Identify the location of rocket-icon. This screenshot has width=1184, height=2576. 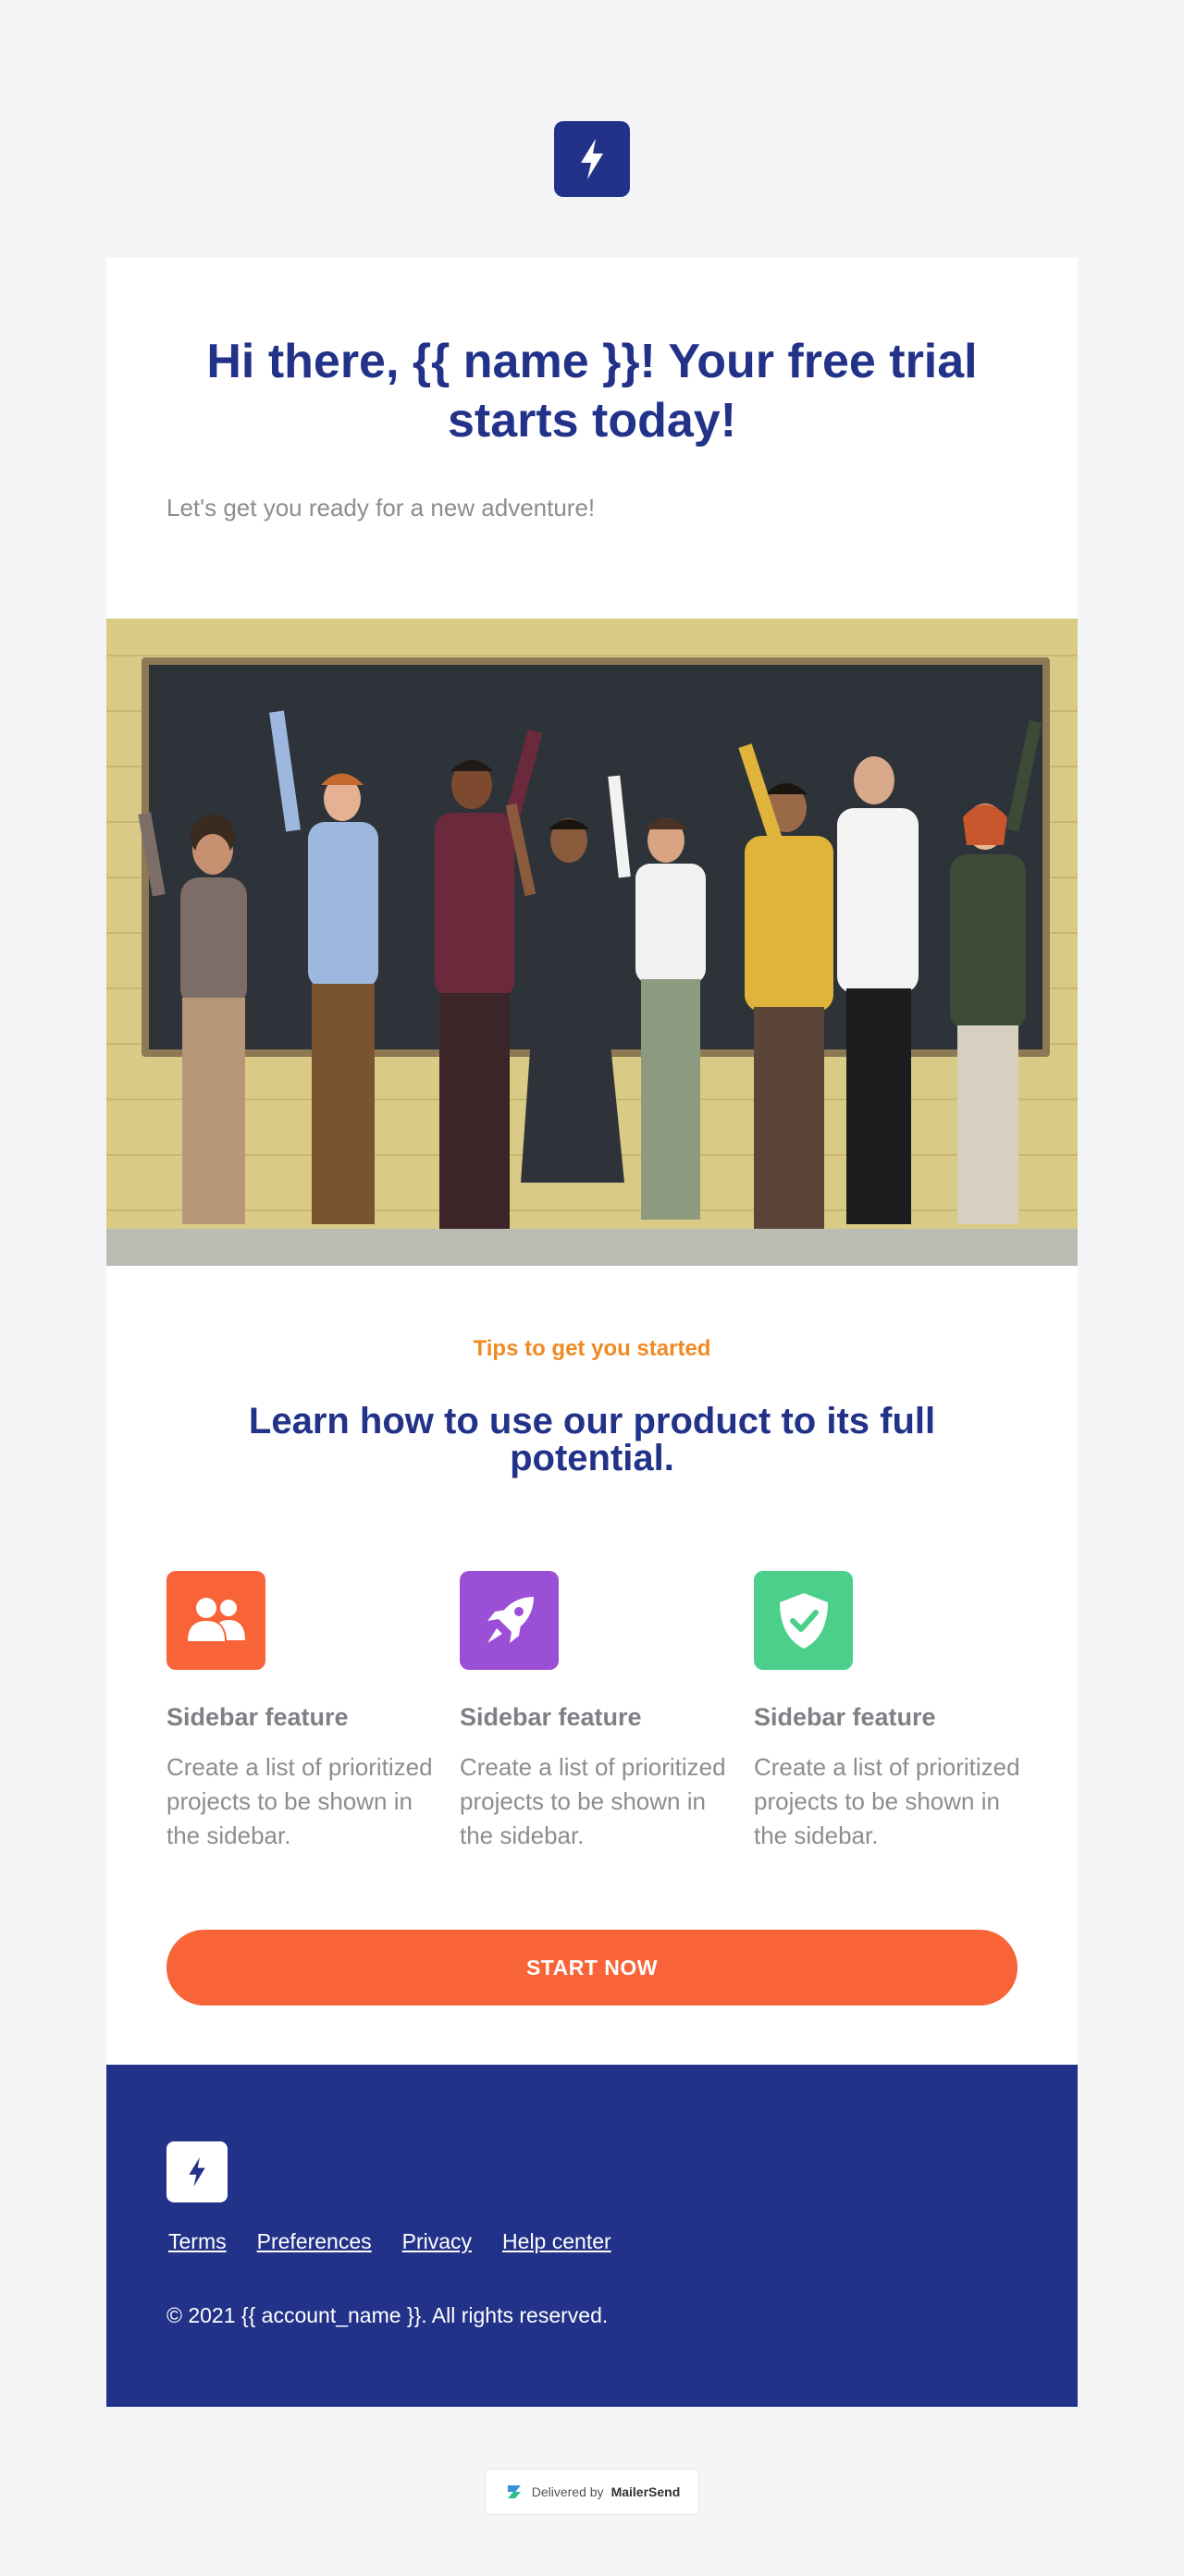
(510, 1619).